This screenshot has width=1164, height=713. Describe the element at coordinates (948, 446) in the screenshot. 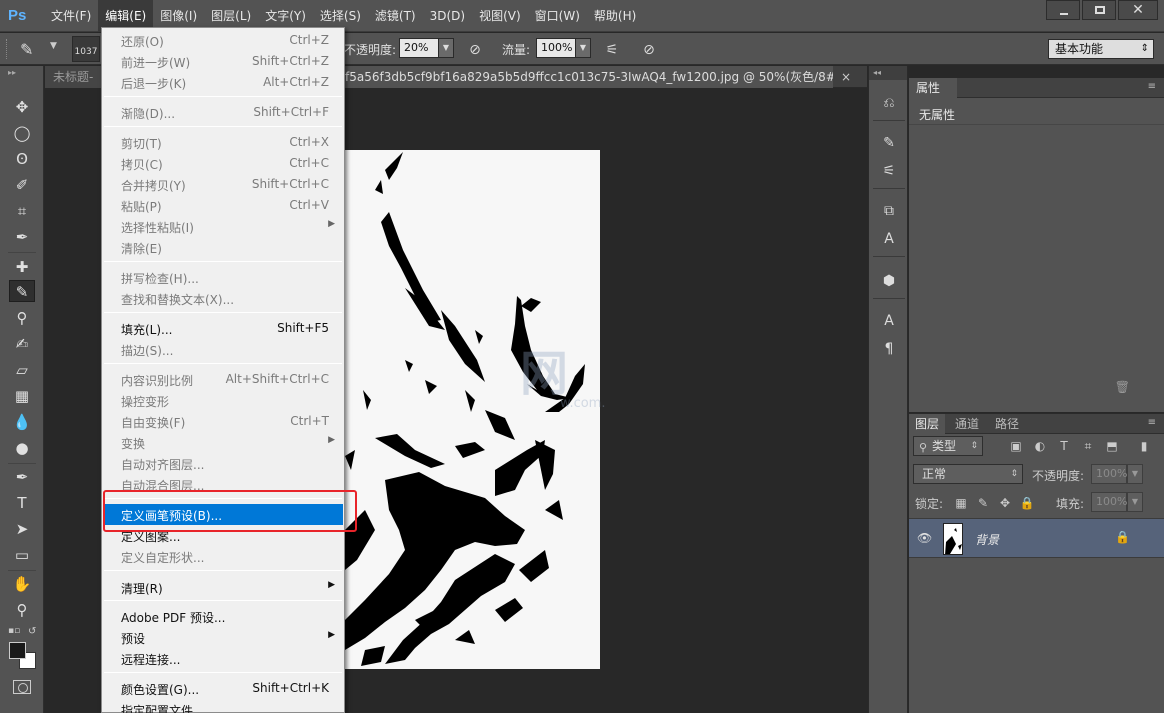

I see `filter-kind-select: ⚲ 类型 ⇕` at that location.